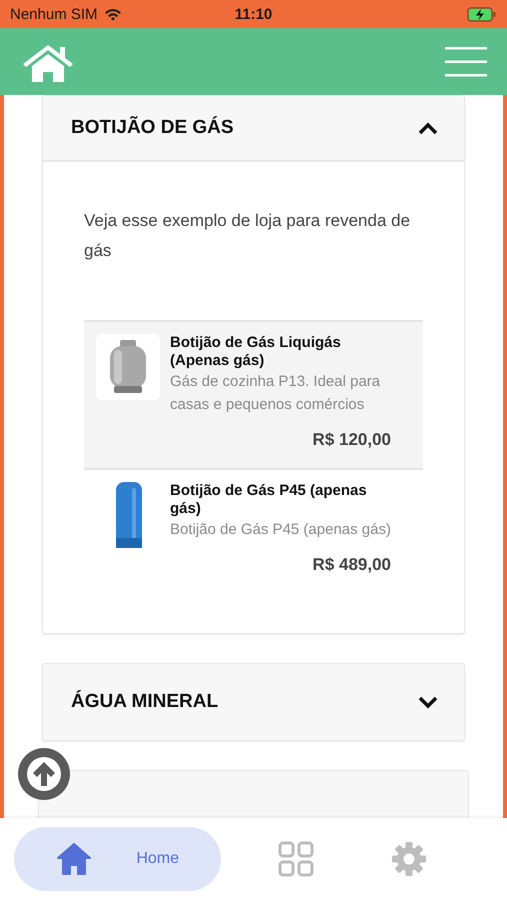 The height and width of the screenshot is (900, 507). I want to click on wifi-icon, so click(113, 14).